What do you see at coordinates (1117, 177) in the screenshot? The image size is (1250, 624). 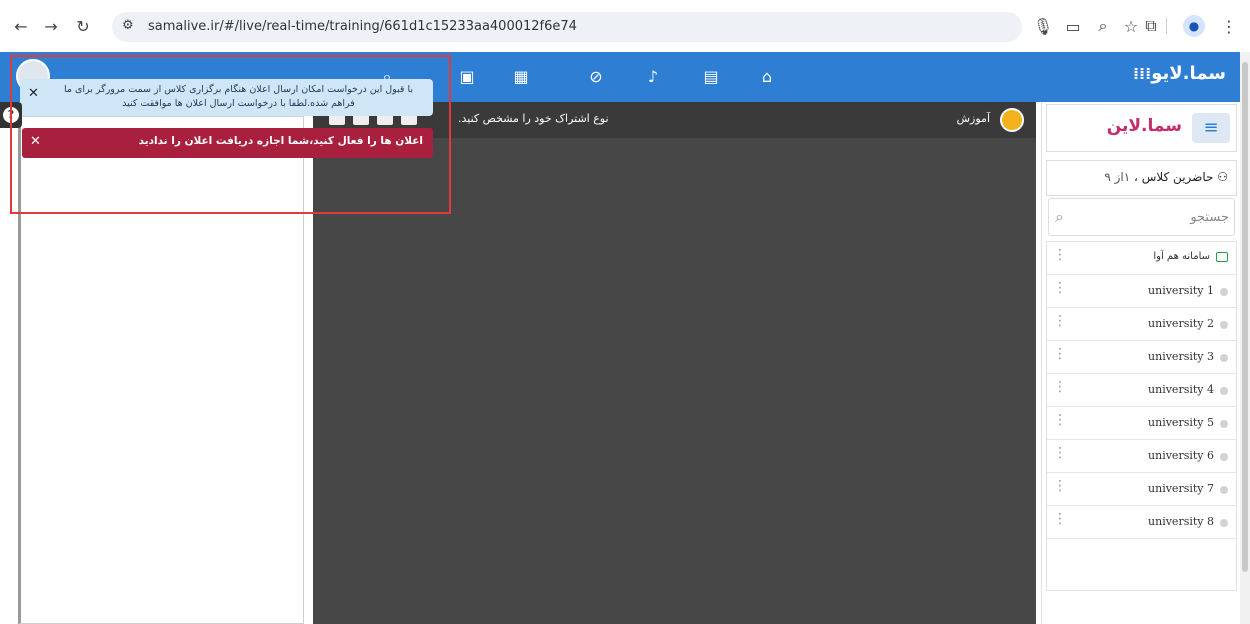 I see `attendees-count: ۱از ۹` at bounding box center [1117, 177].